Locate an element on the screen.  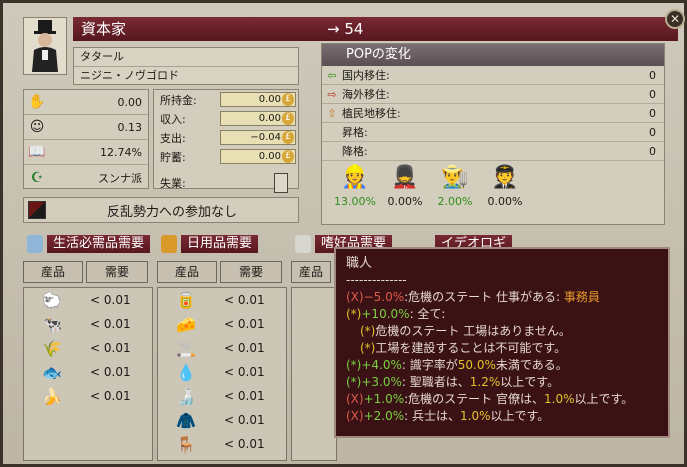
rebel-status: 反乱勢力への参加なし is located at coordinates (171, 212).